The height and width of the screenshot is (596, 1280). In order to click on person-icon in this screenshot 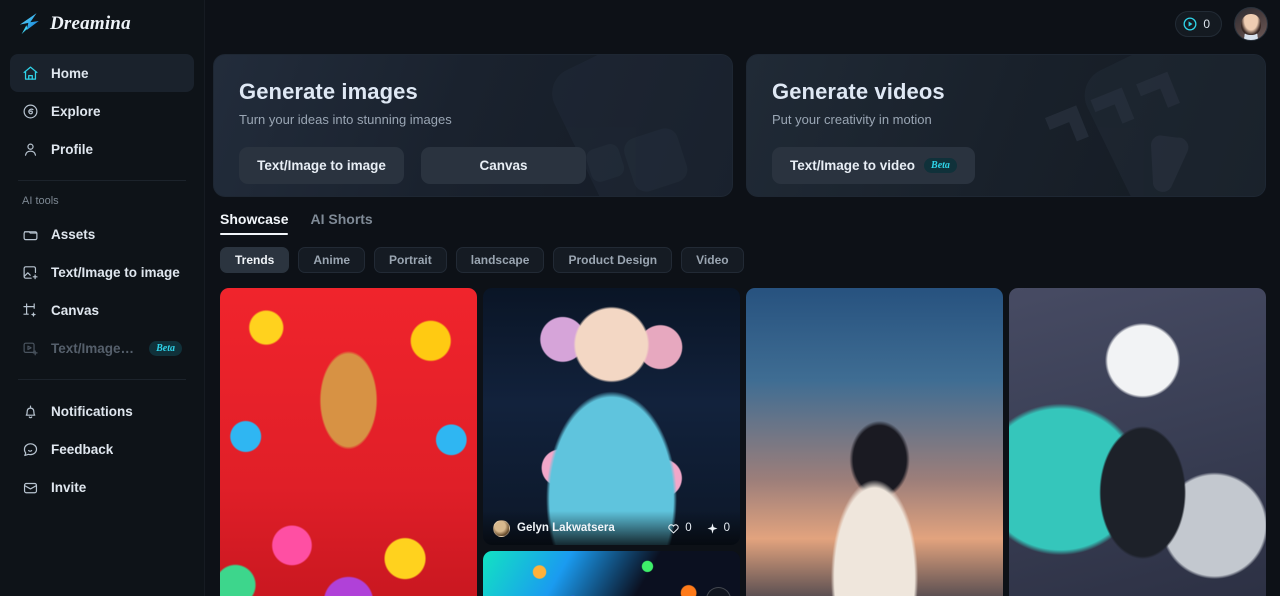, I will do `click(30, 149)`.